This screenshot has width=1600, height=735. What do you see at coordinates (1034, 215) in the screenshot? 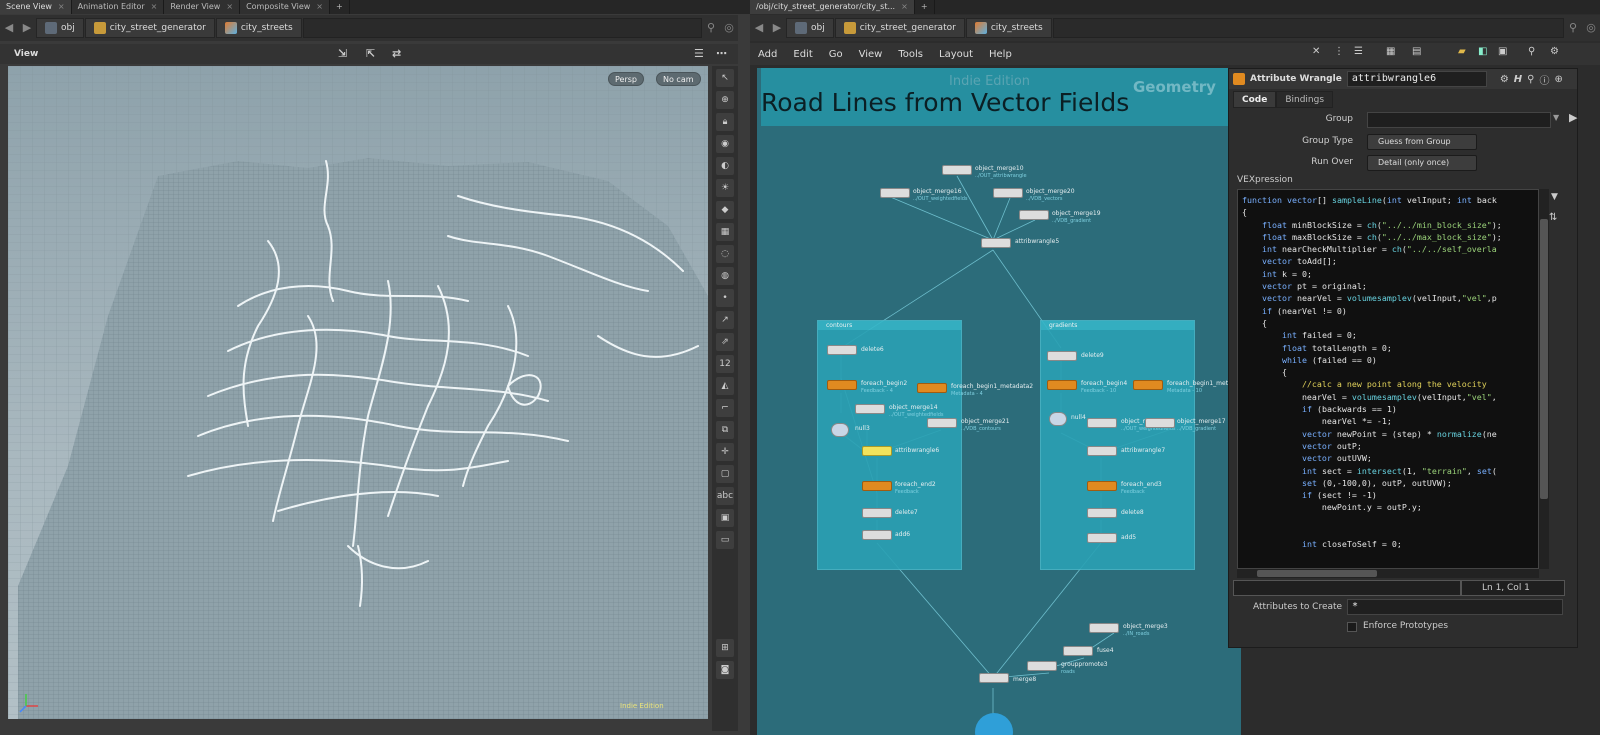
I see `node-object-merge19` at bounding box center [1034, 215].